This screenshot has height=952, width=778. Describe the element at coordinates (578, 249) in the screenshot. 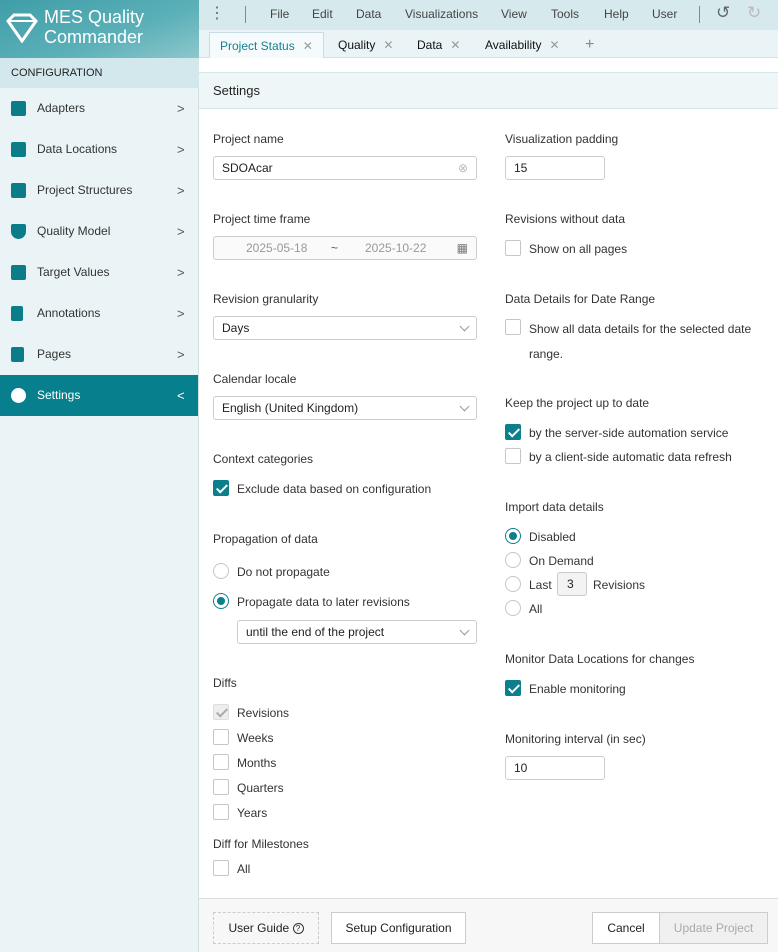

I see `show-all-pages-label: Show on all pages` at that location.